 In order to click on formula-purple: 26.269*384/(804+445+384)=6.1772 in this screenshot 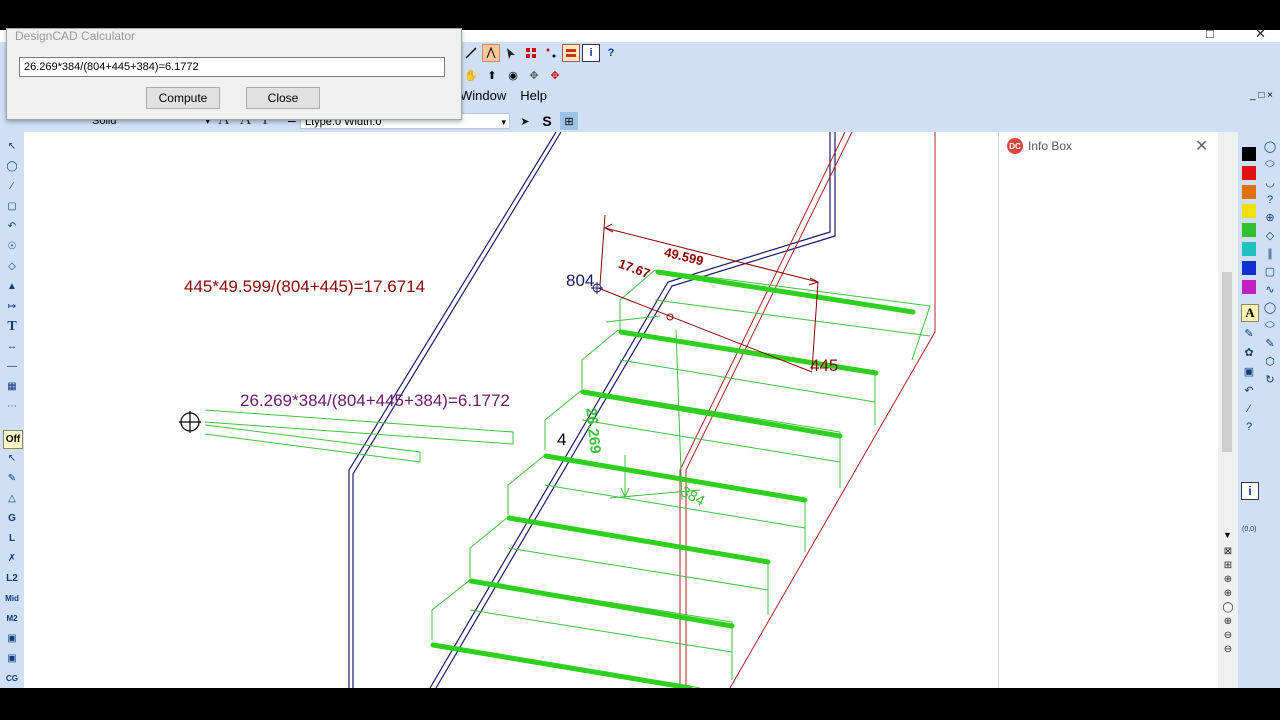, I will do `click(375, 400)`.